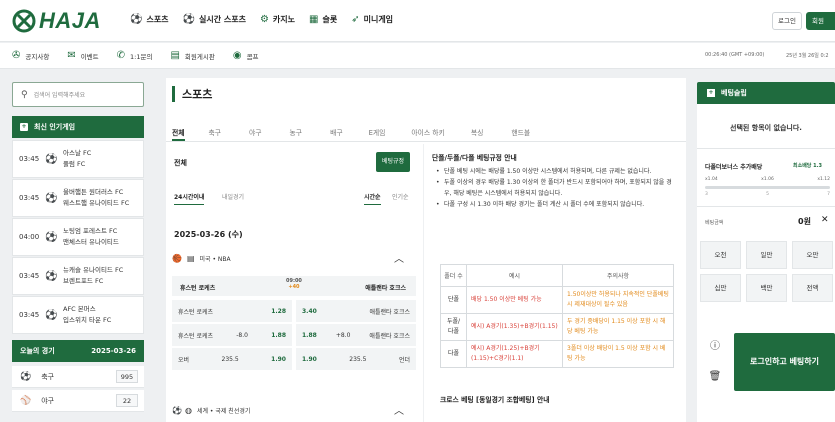  Describe the element at coordinates (372, 198) in the screenshot. I see `filter-time: 시간순` at that location.